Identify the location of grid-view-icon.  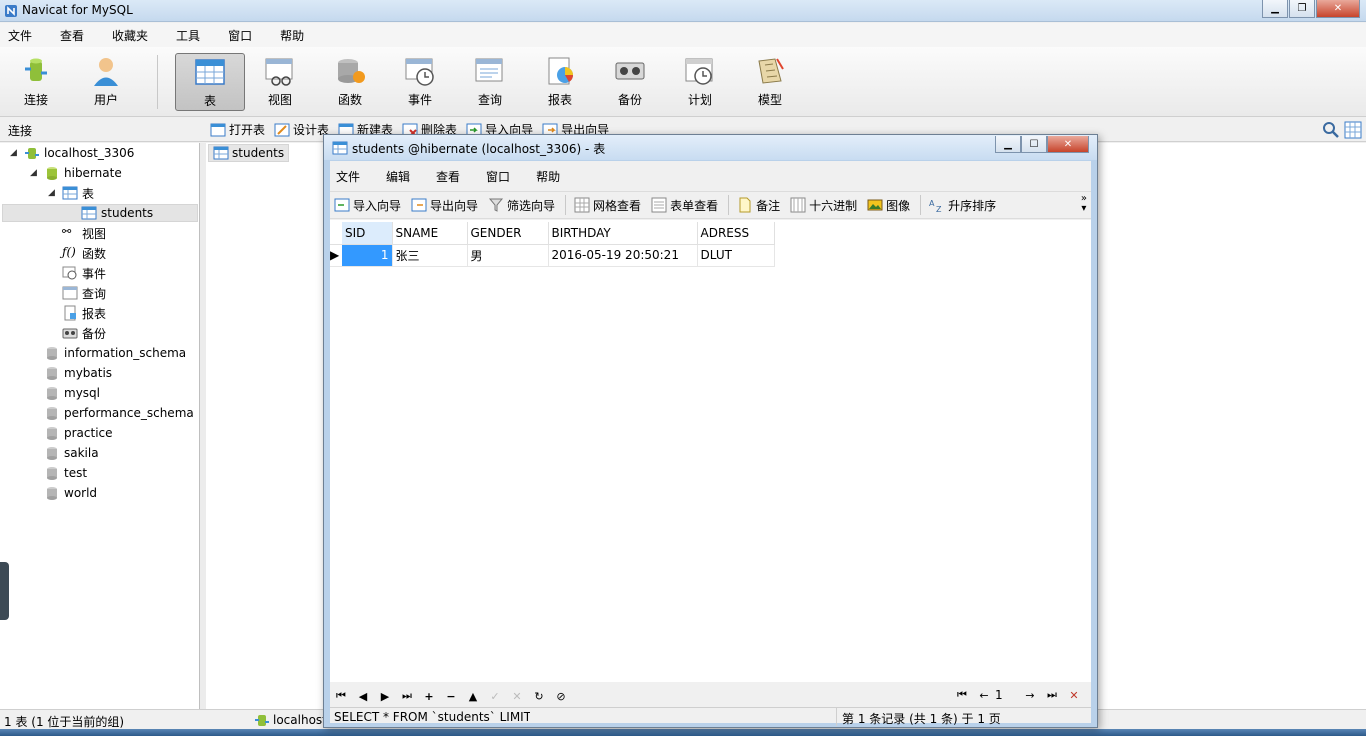
(1353, 130).